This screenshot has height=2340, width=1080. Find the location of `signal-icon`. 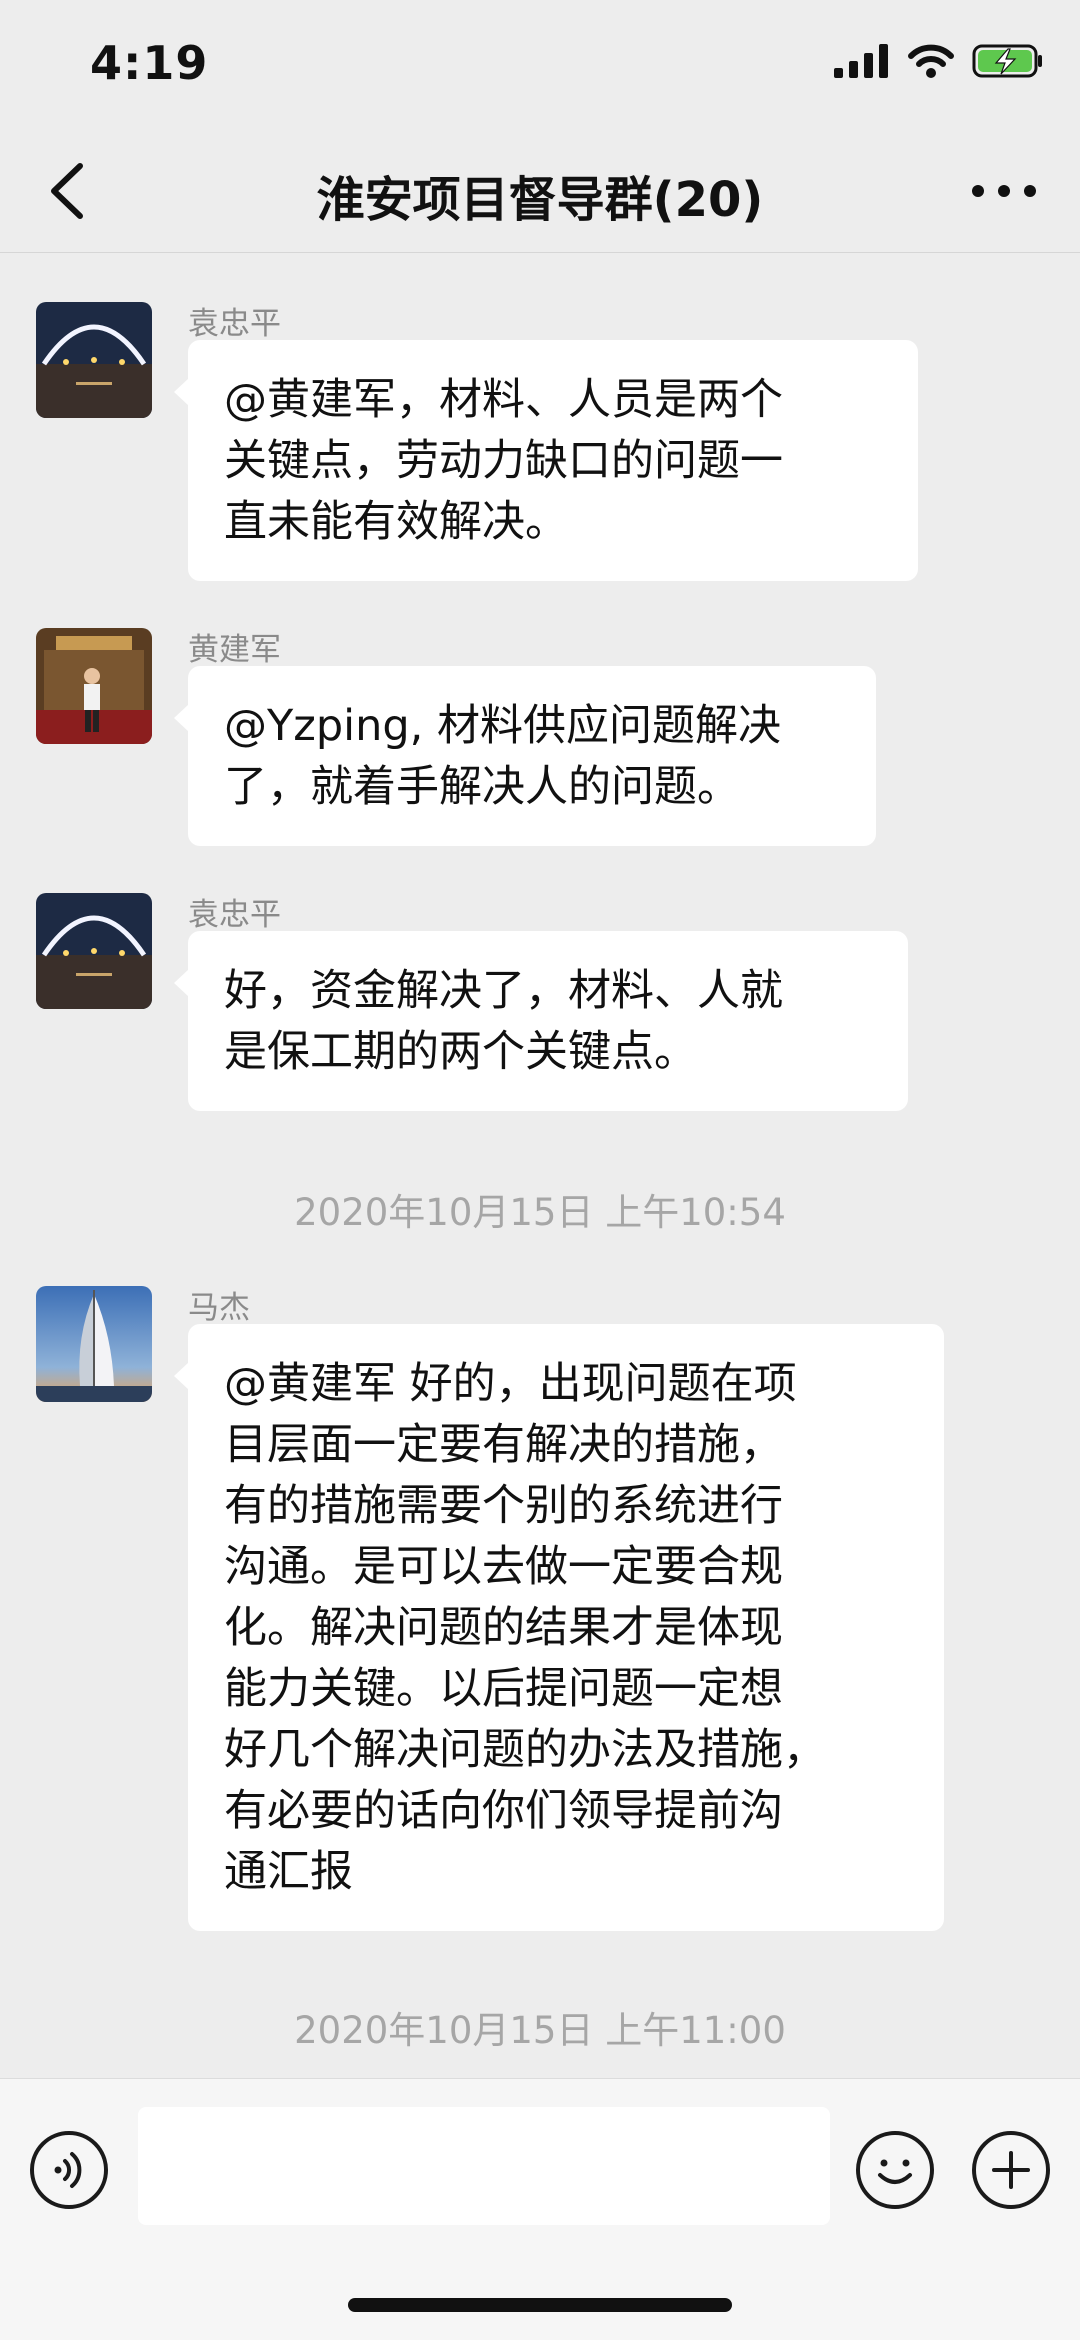

signal-icon is located at coordinates (861, 61).